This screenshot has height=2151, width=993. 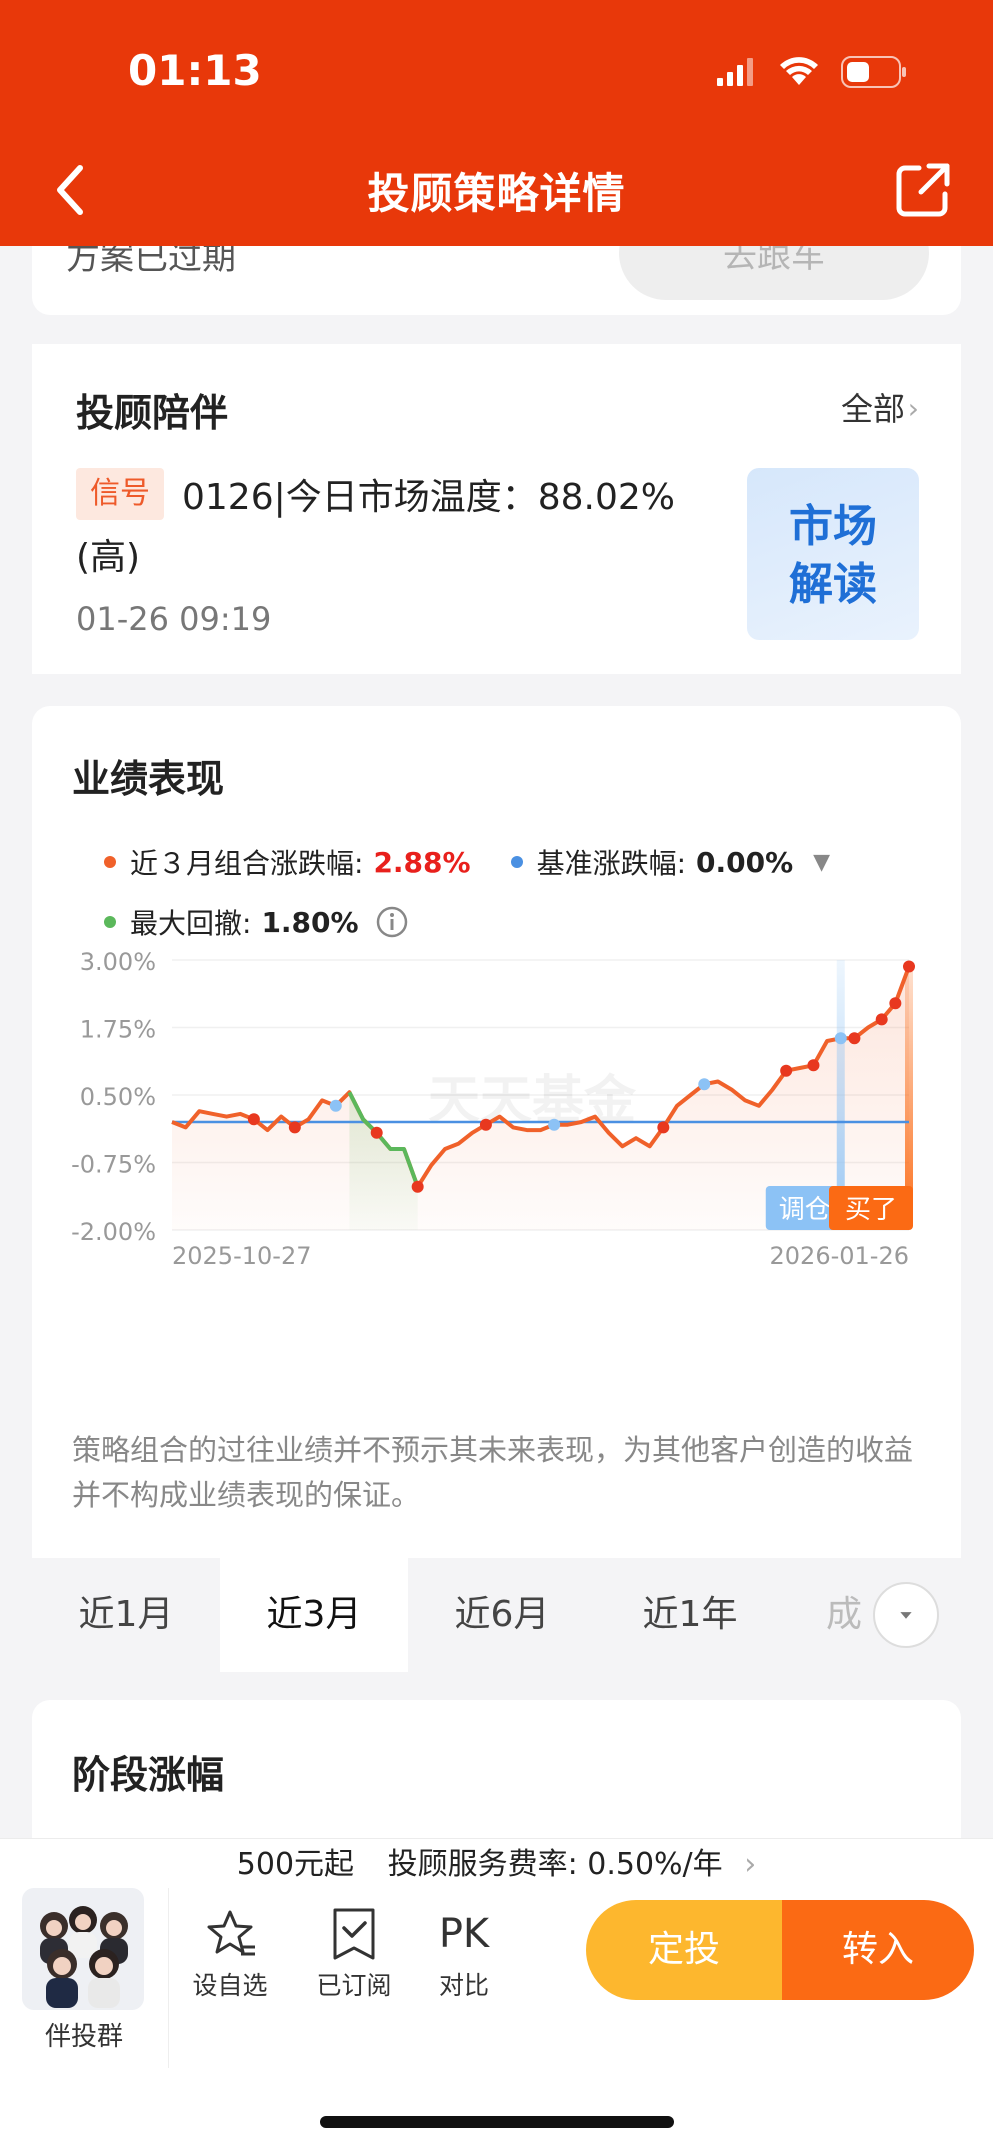 What do you see at coordinates (230, 1985) in the screenshot?
I see `watchlist-label: 设自选` at bounding box center [230, 1985].